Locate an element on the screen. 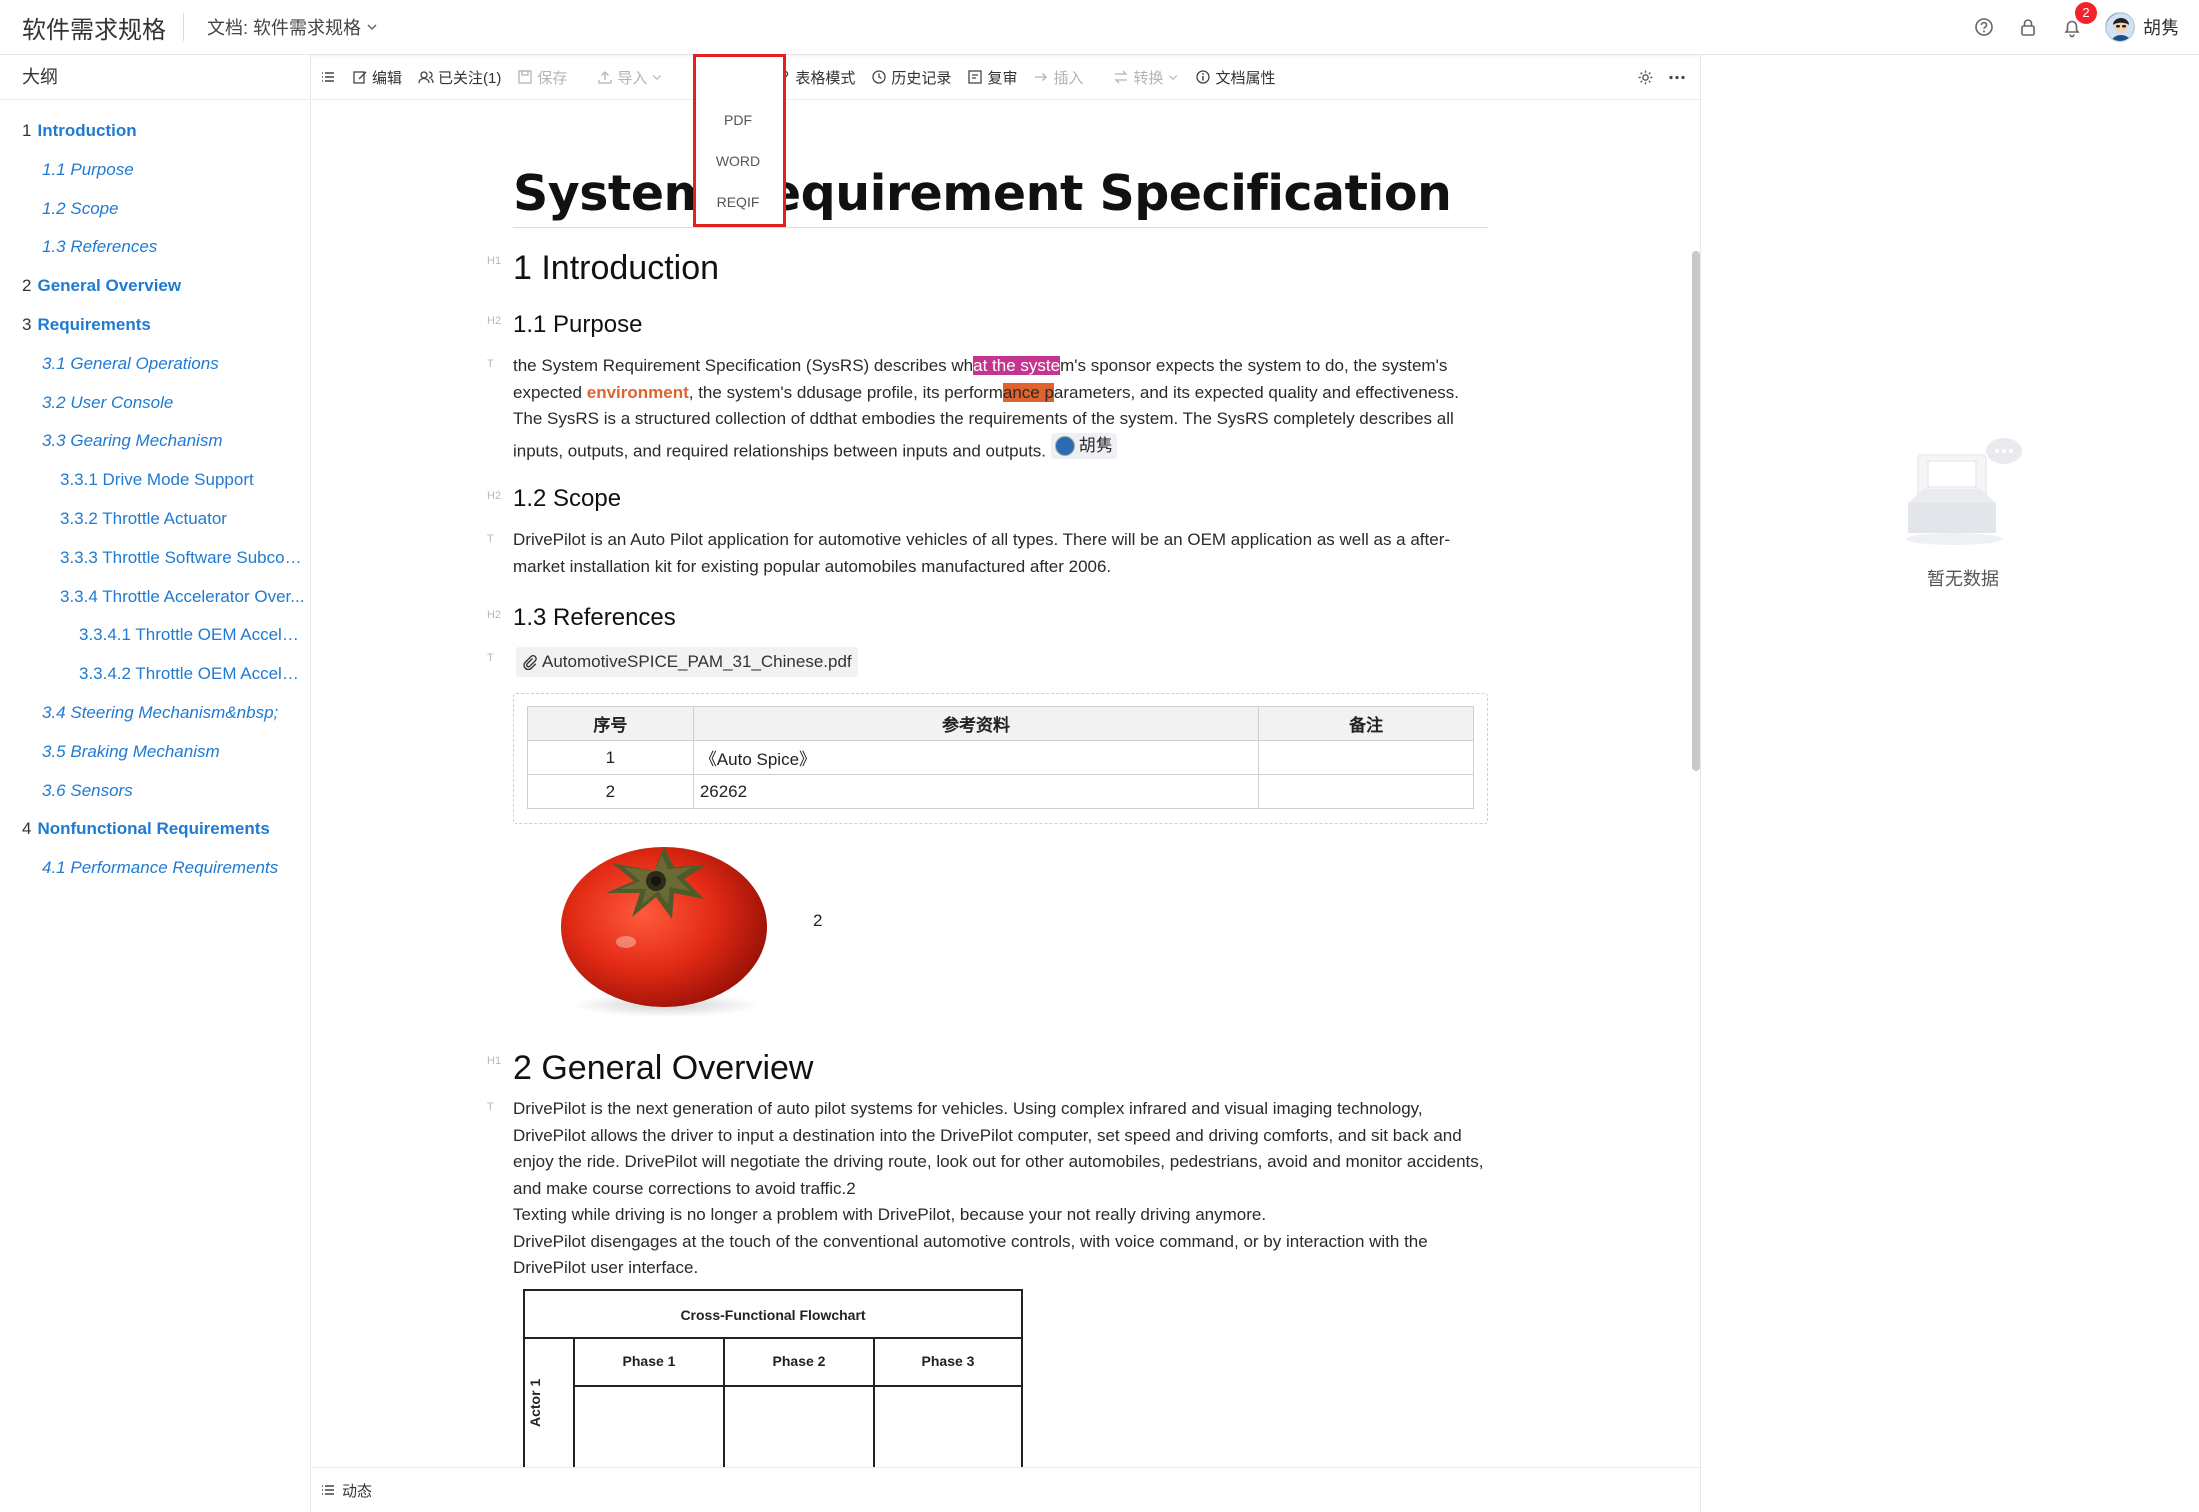 The height and width of the screenshot is (1512, 2199). table-cell: 26262 is located at coordinates (976, 791).